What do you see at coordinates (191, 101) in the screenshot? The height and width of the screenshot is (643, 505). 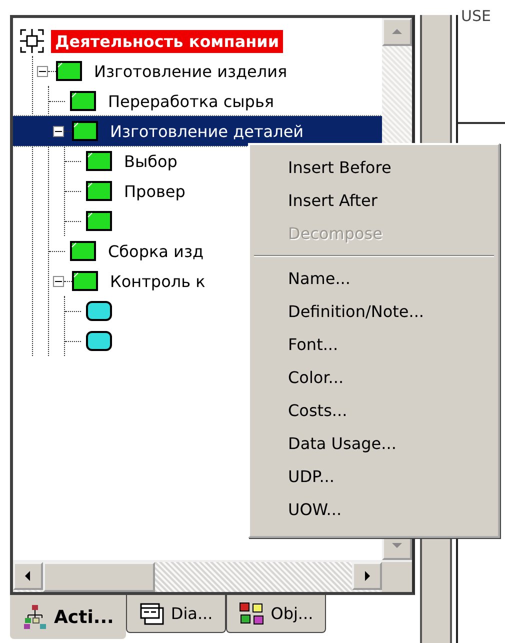 I see `node-label: Переработка сырья` at bounding box center [191, 101].